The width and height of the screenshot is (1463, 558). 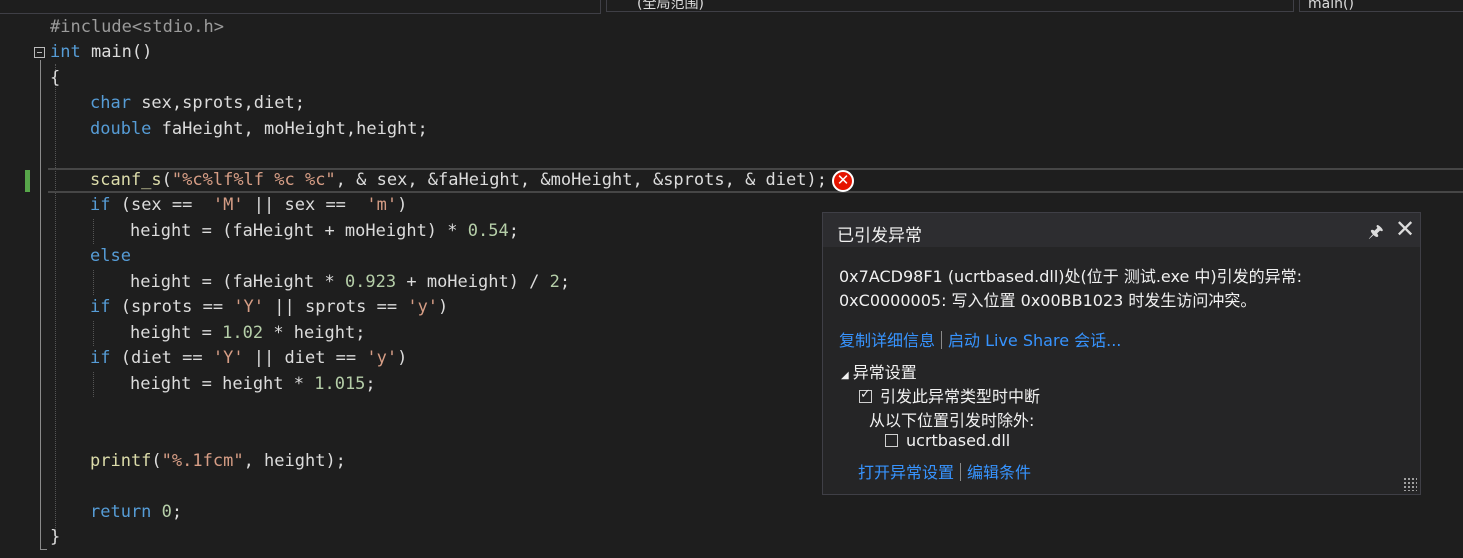 I want to click on code-text: (diet ==, so click(x=161, y=358).